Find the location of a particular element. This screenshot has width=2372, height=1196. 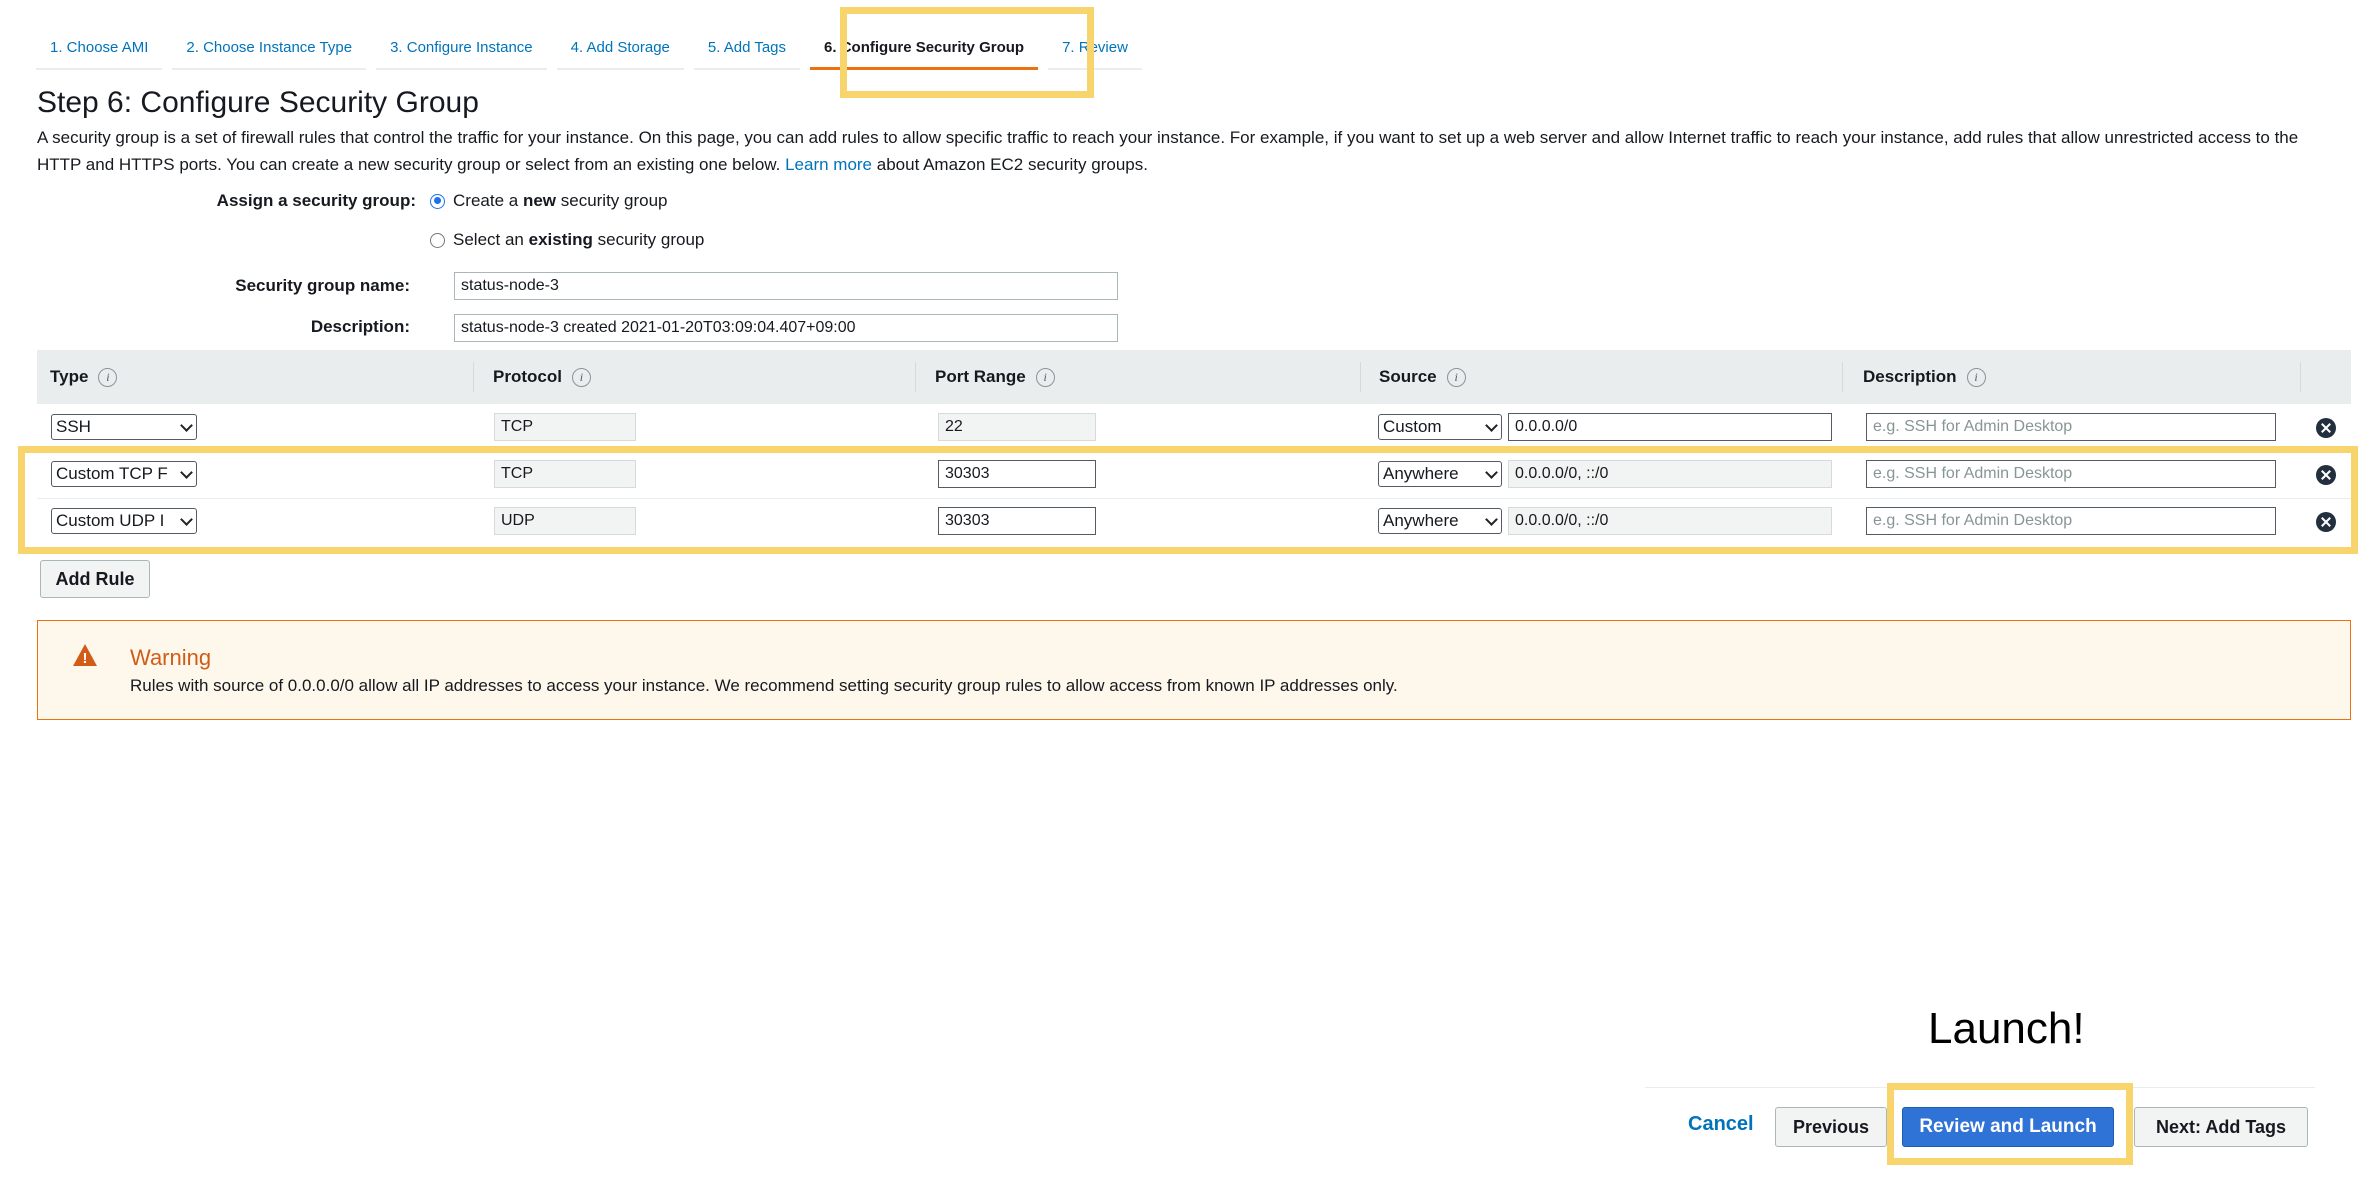

header-protocol: Protocol i is located at coordinates (542, 377).